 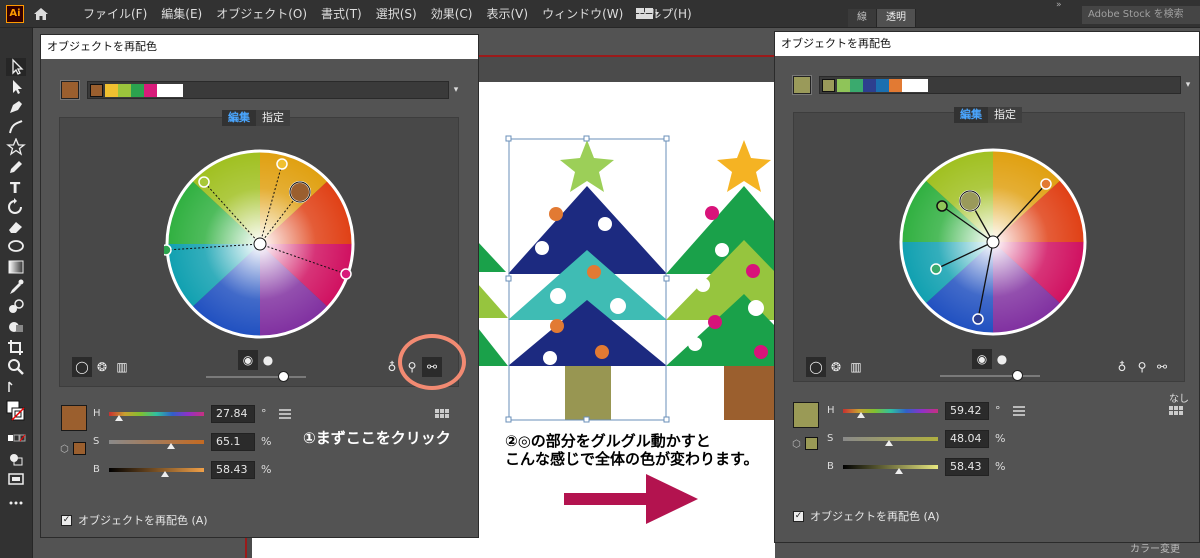 What do you see at coordinates (1162, 367) in the screenshot?
I see `link-harmony-icon: ⚯` at bounding box center [1162, 367].